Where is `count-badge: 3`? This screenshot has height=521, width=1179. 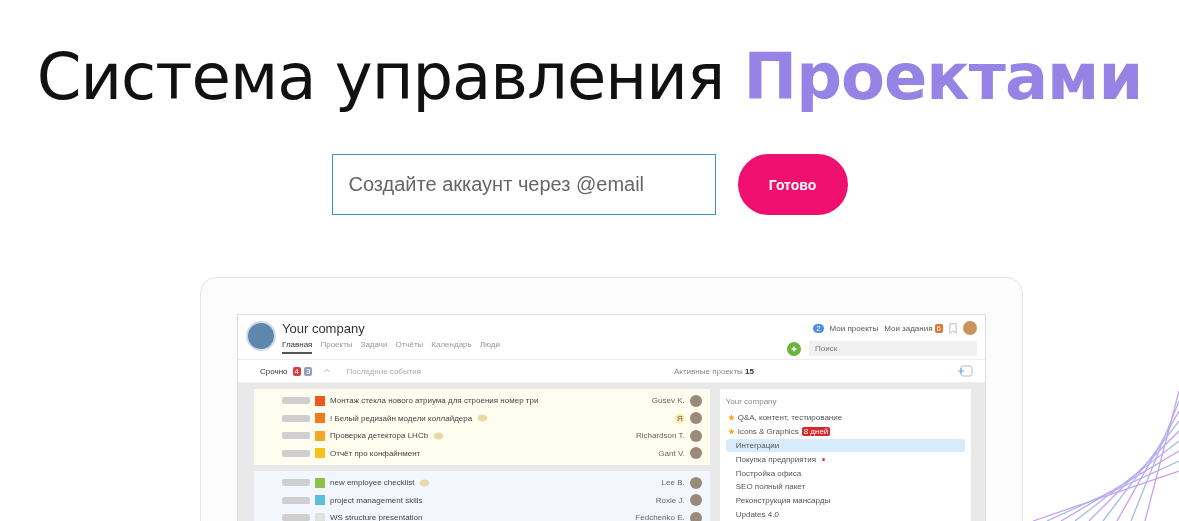 count-badge: 3 is located at coordinates (308, 371).